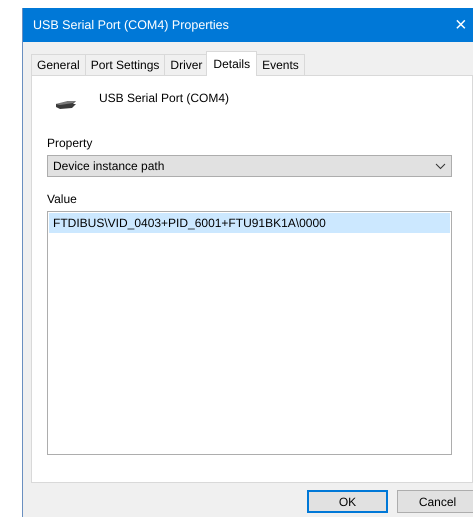 The height and width of the screenshot is (517, 473). I want to click on dropdown-value: Device instance path, so click(108, 166).